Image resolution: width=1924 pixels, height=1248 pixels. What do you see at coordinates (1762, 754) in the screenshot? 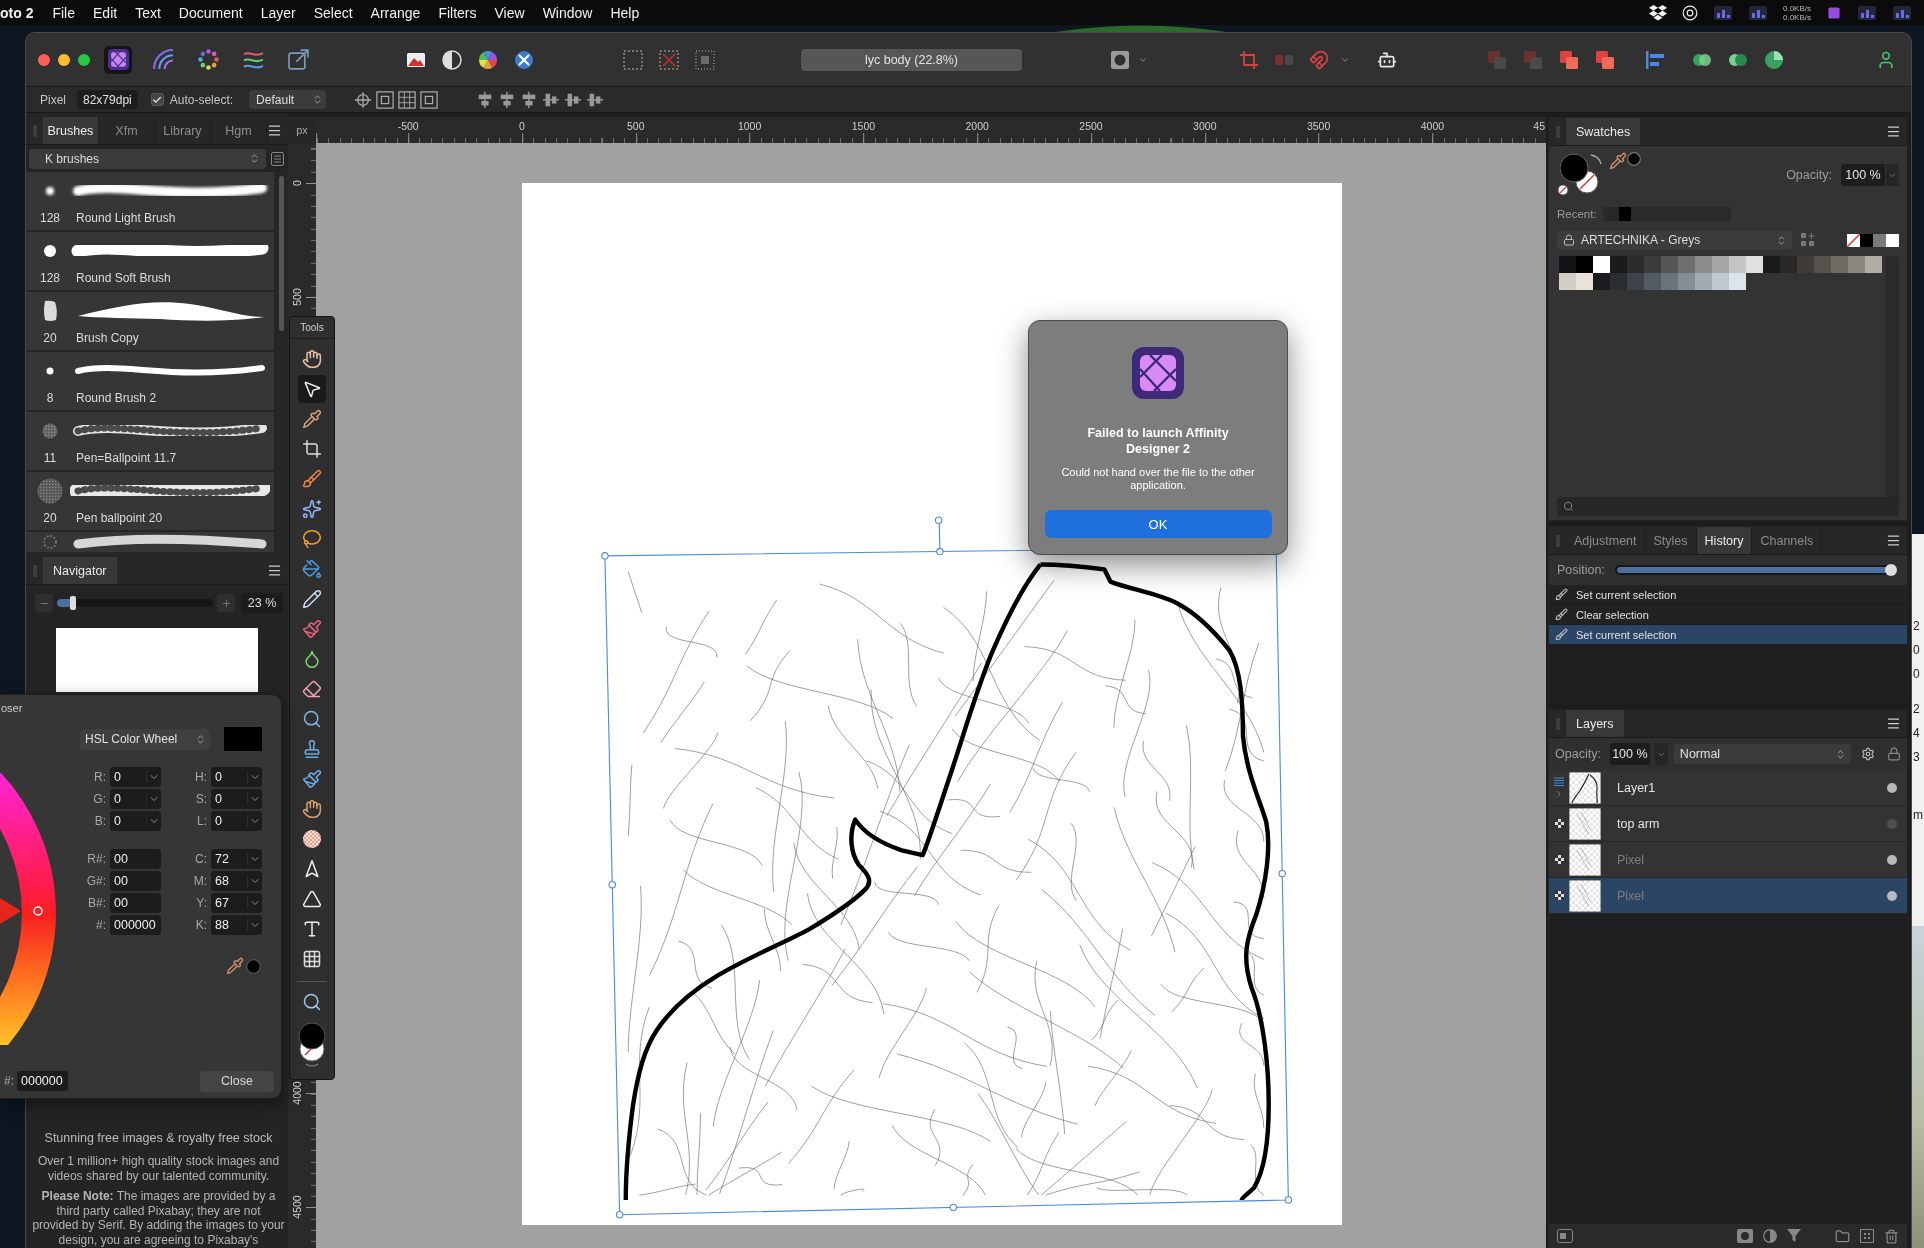
I see `blend-mode-dropdown: Normal` at bounding box center [1762, 754].